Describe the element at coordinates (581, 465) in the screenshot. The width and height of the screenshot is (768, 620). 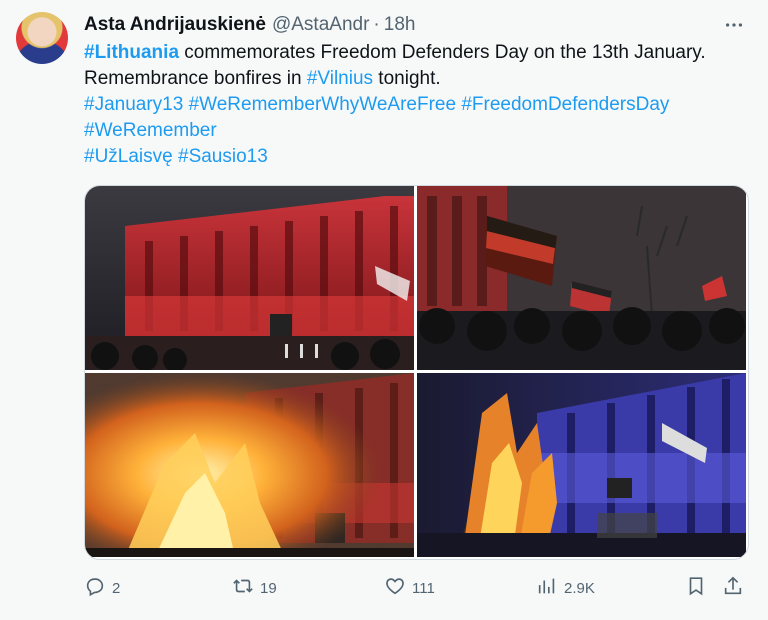
I see `photo-bonfire-blue` at that location.